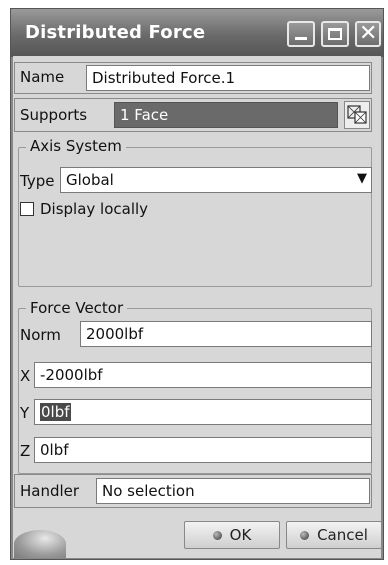 Image resolution: width=388 pixels, height=565 pixels. I want to click on ok-button: OK, so click(232, 535).